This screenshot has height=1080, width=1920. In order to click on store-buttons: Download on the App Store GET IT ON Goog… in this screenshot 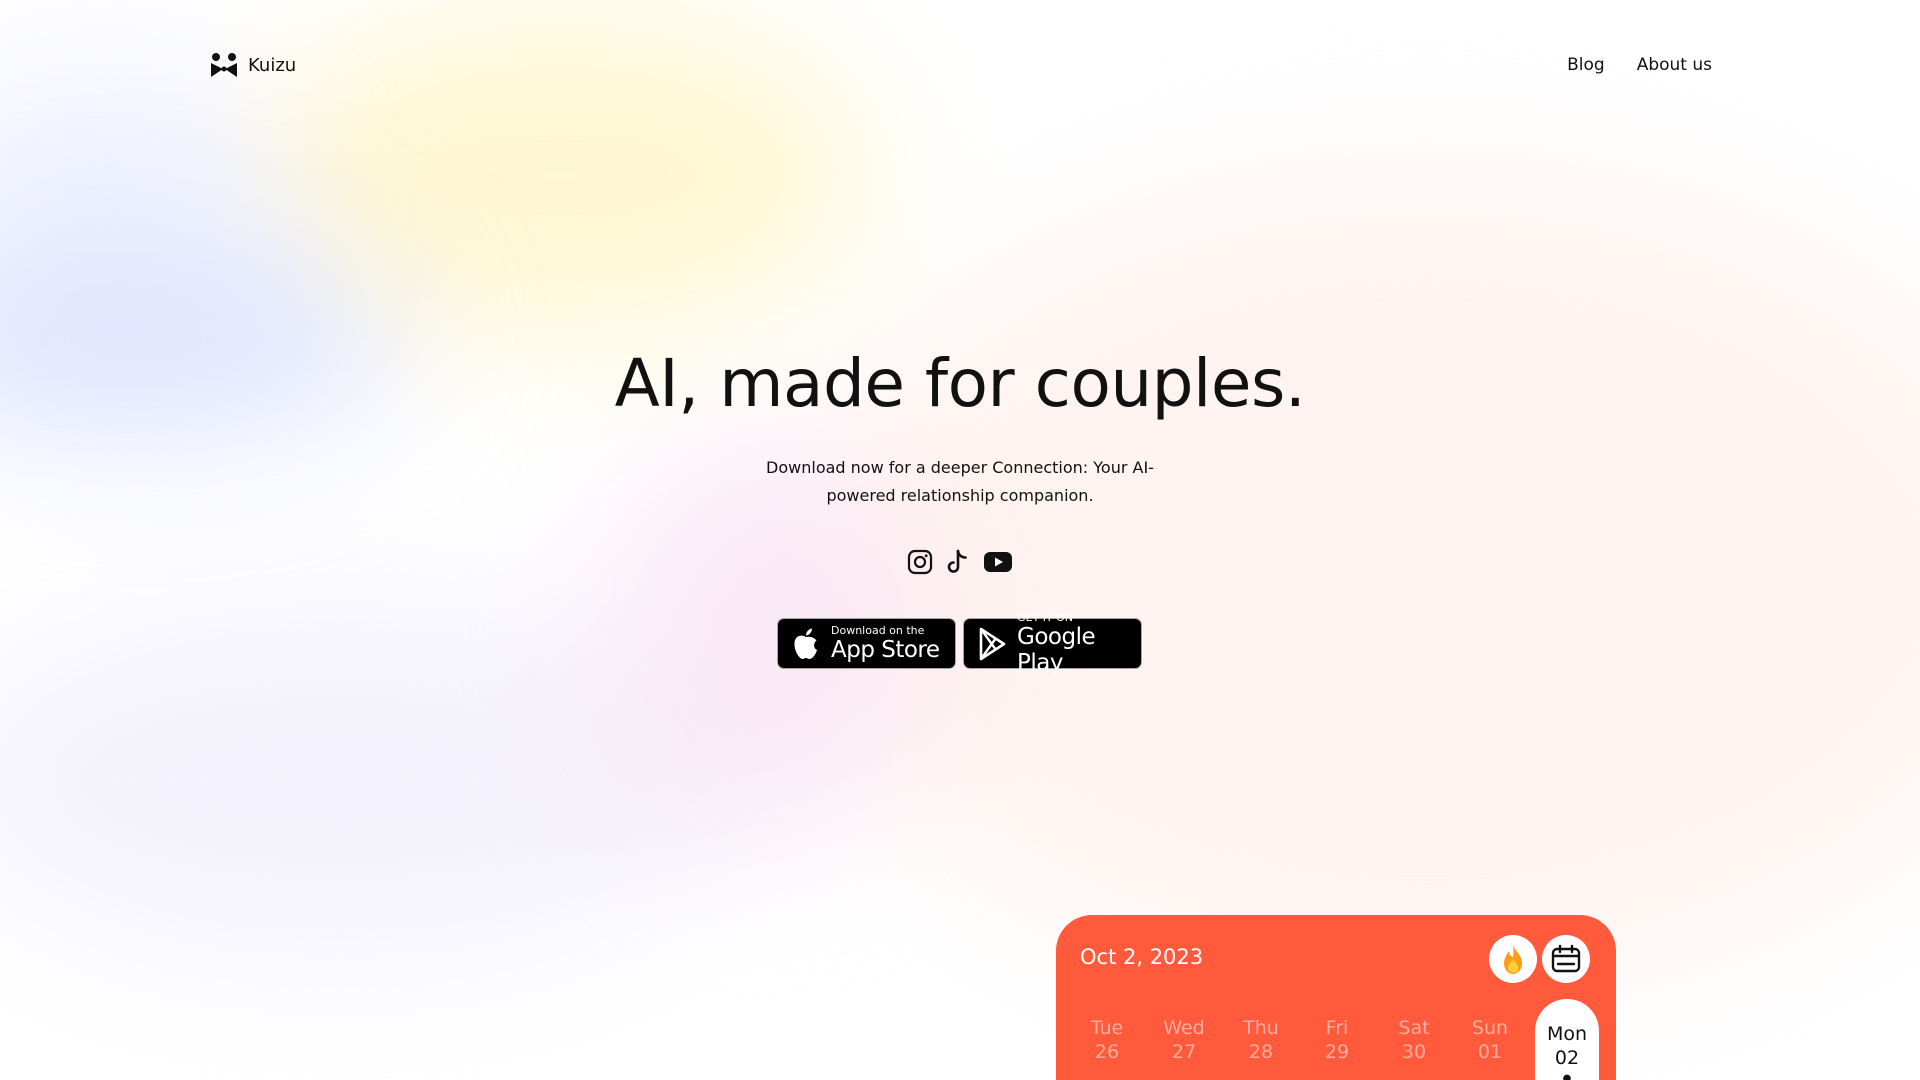, I will do `click(959, 643)`.